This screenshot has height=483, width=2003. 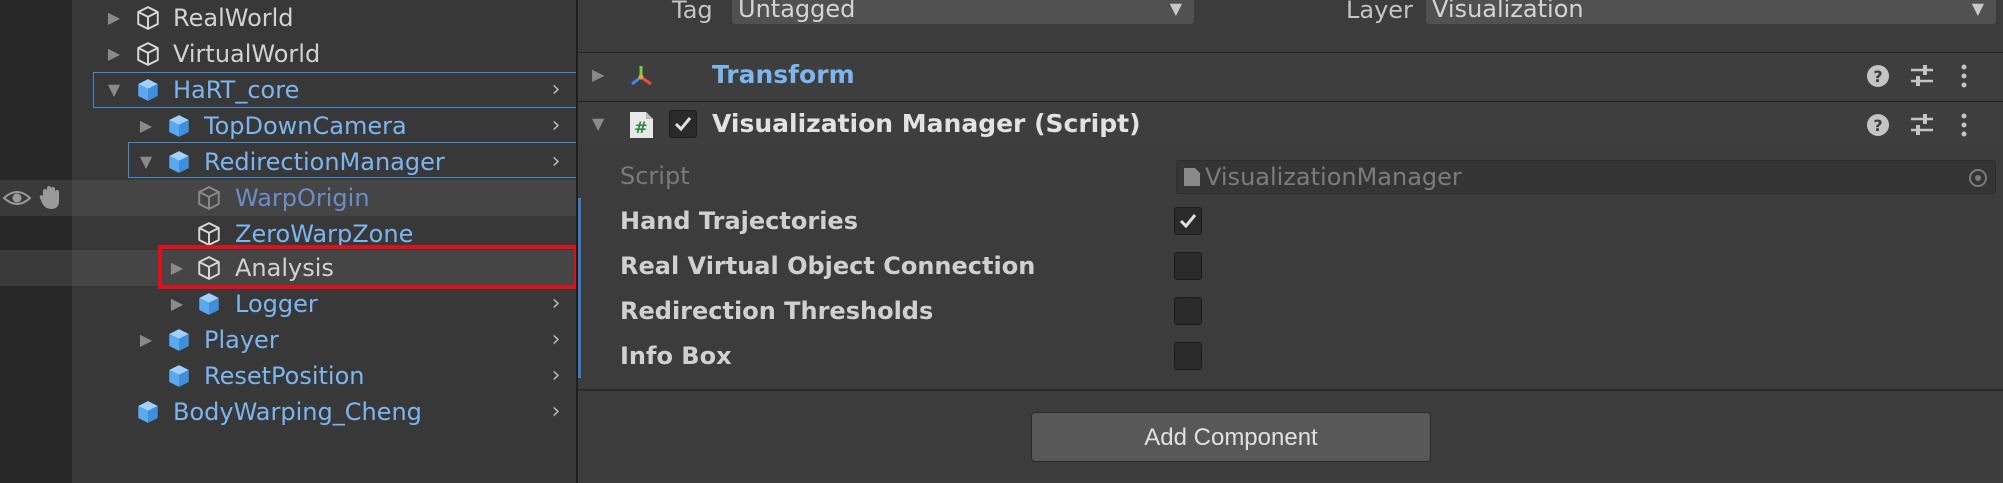 I want to click on transform-component-header: ▶ Transform ?, so click(x=1290, y=75).